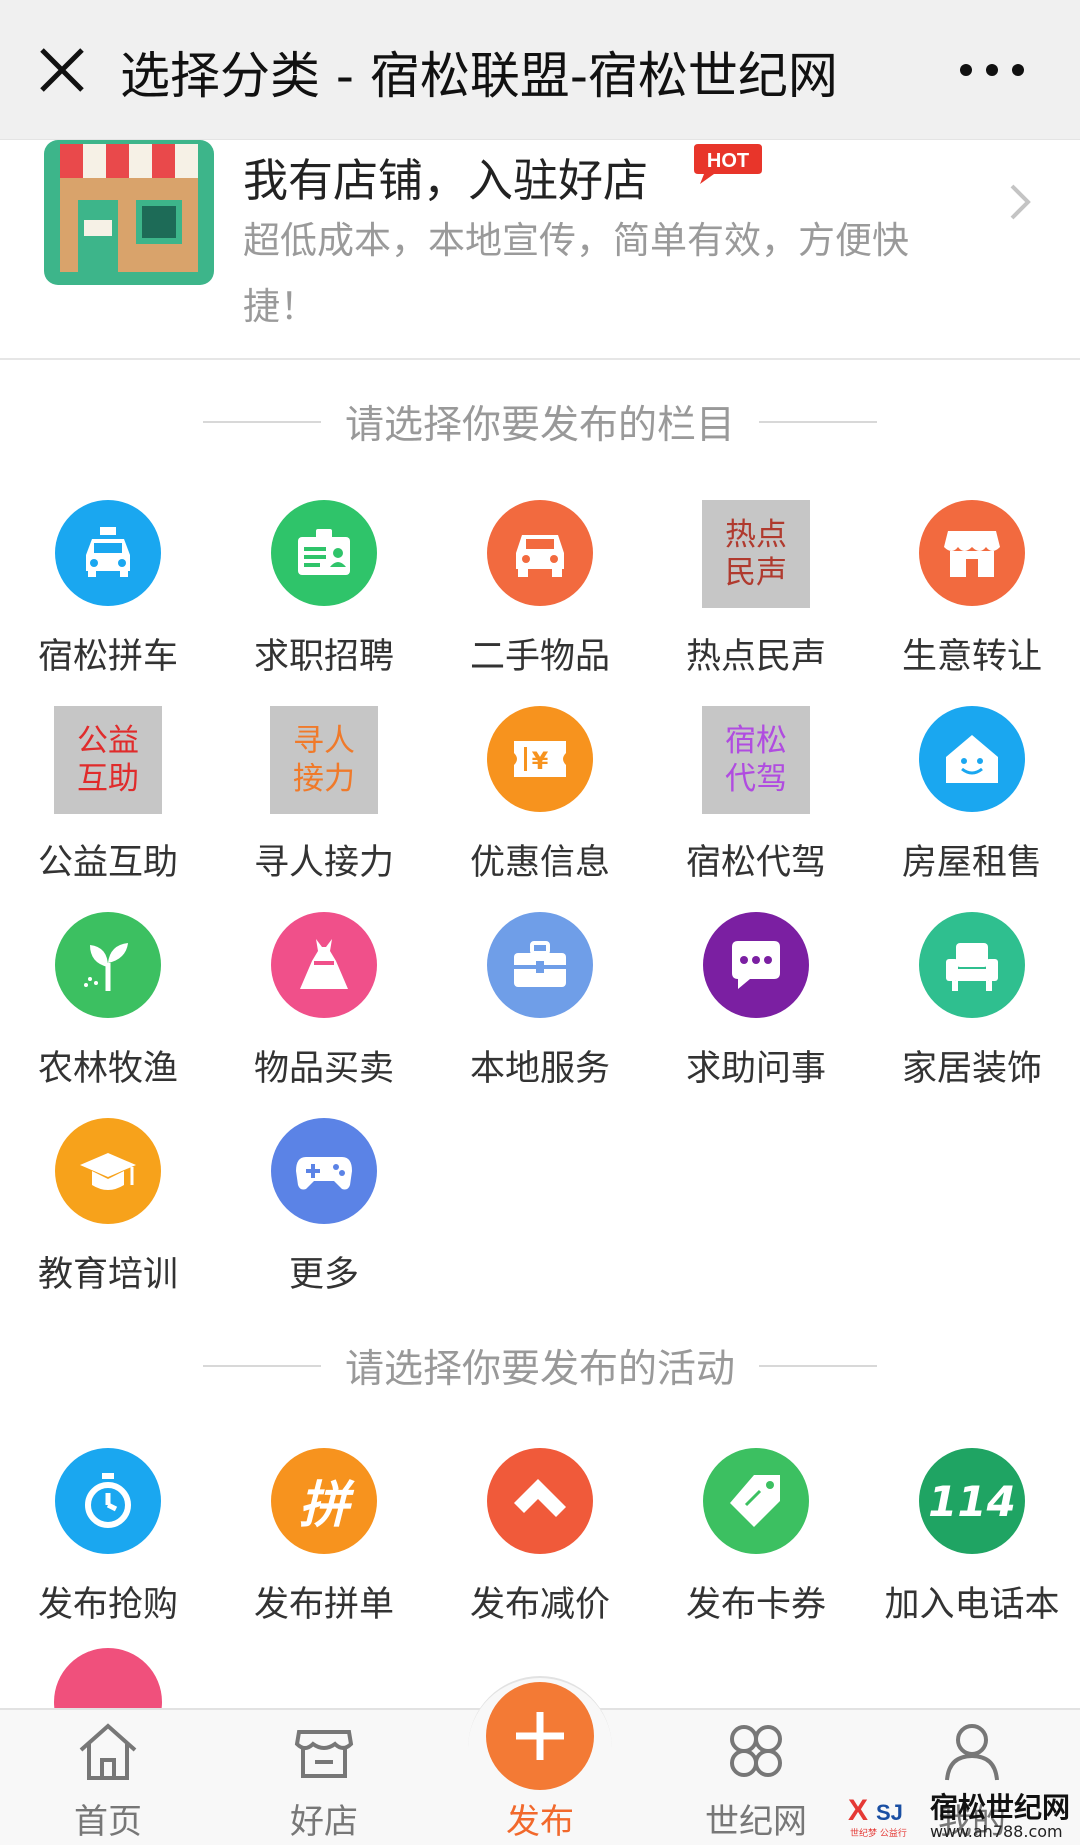 This screenshot has width=1080, height=1845. Describe the element at coordinates (323, 1275) in the screenshot. I see `item-label: 更多` at that location.